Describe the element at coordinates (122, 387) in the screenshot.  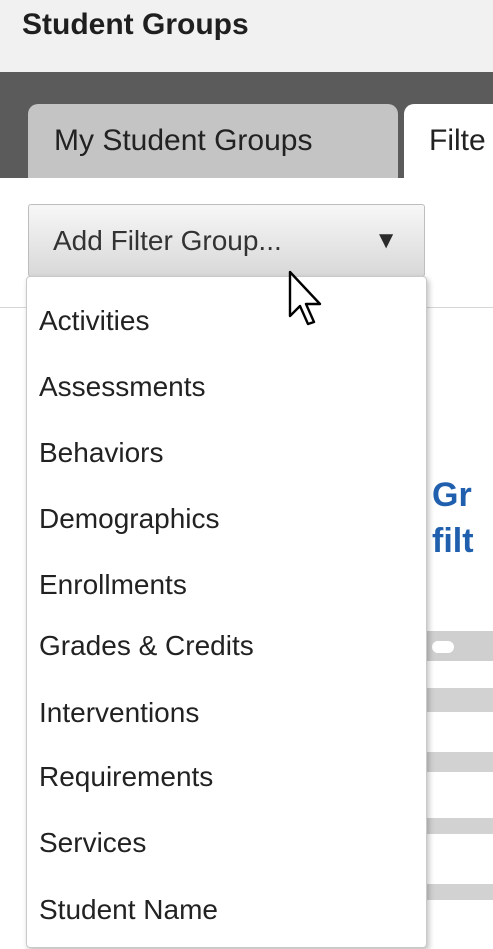
I see `menu-item-assessments: Assessments` at that location.